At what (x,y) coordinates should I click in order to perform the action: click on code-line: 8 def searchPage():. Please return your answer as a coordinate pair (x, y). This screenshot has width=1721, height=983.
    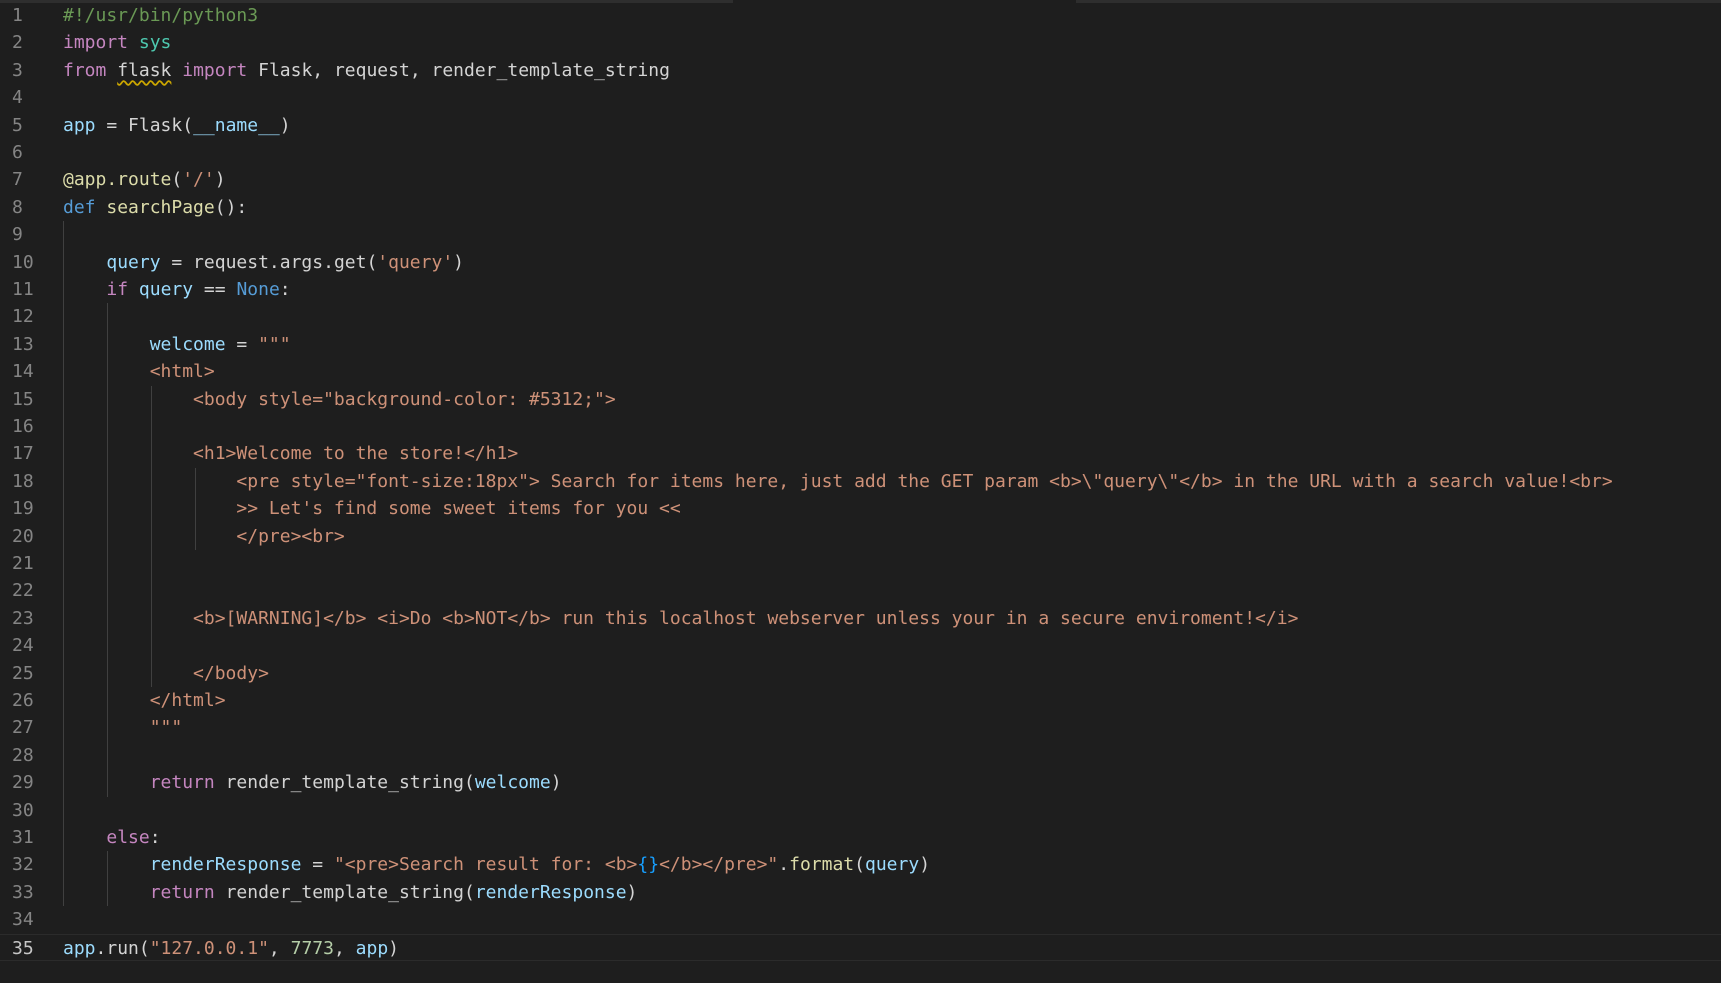
    Looking at the image, I should click on (860, 207).